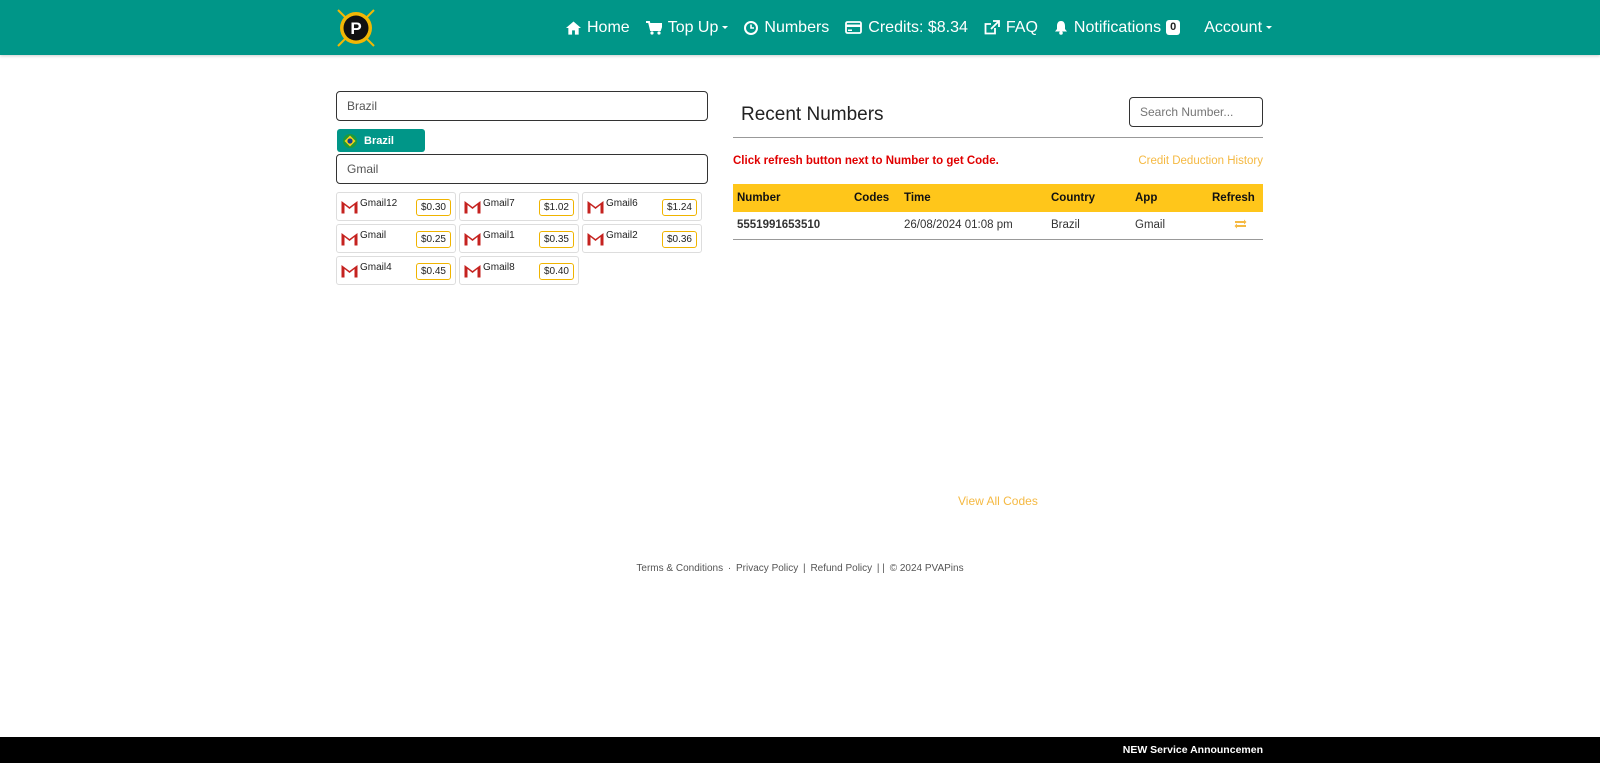  What do you see at coordinates (396, 238) in the screenshot?
I see `service-option: Gmail $0.25` at bounding box center [396, 238].